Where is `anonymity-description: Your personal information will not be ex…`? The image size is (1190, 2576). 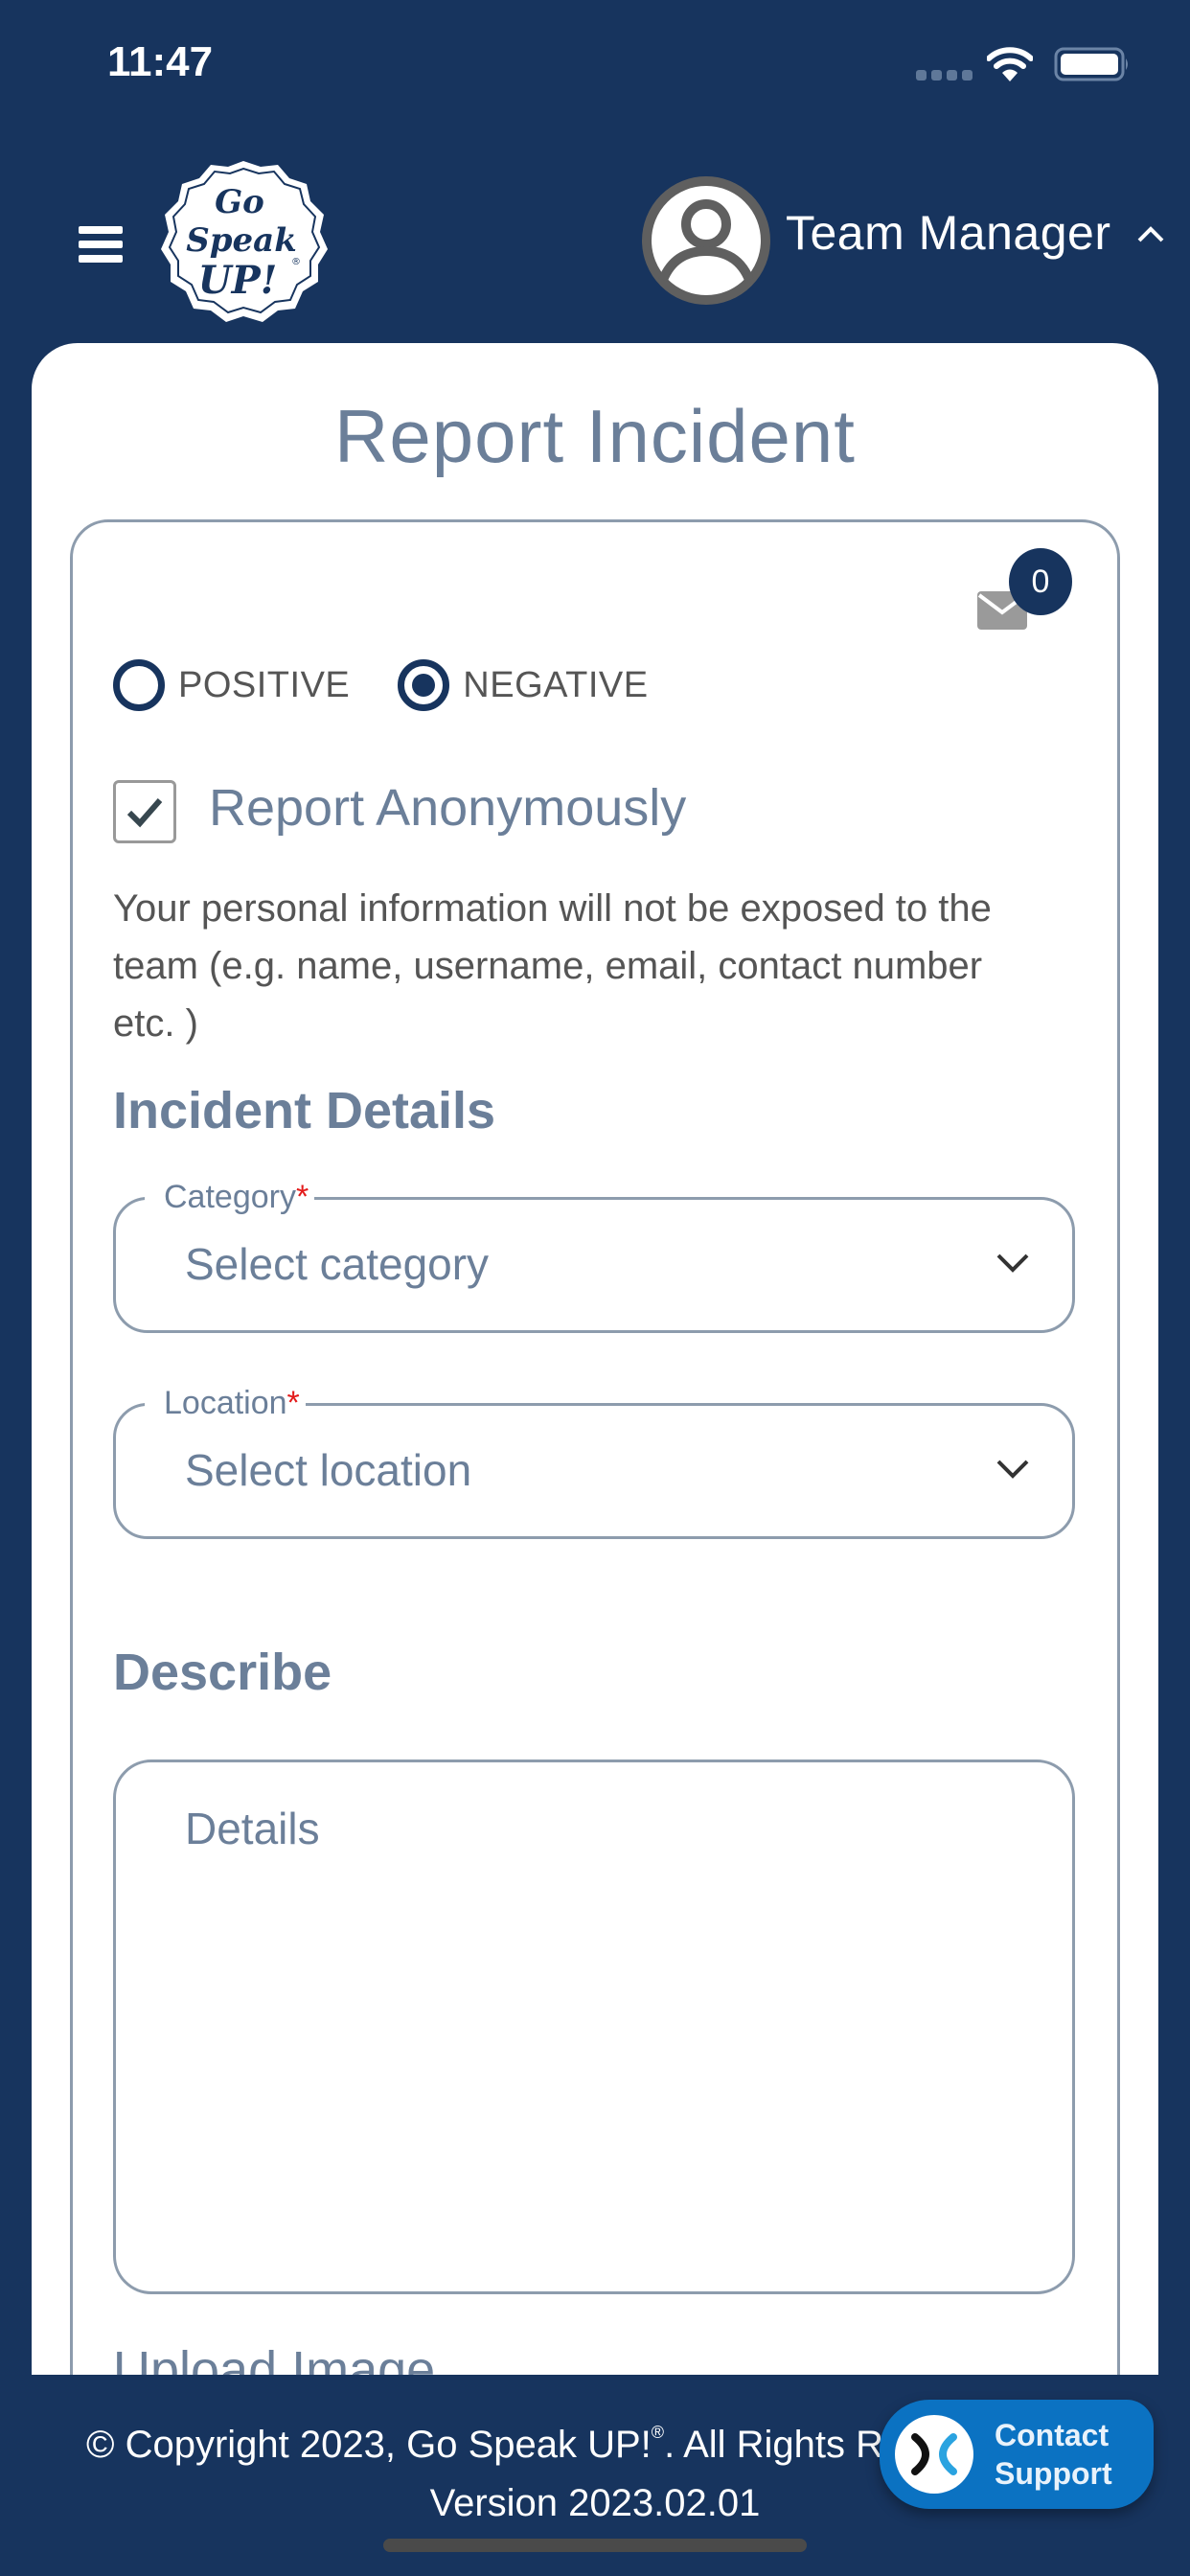
anonymity-description: Your personal information will not be ex… is located at coordinates (553, 966).